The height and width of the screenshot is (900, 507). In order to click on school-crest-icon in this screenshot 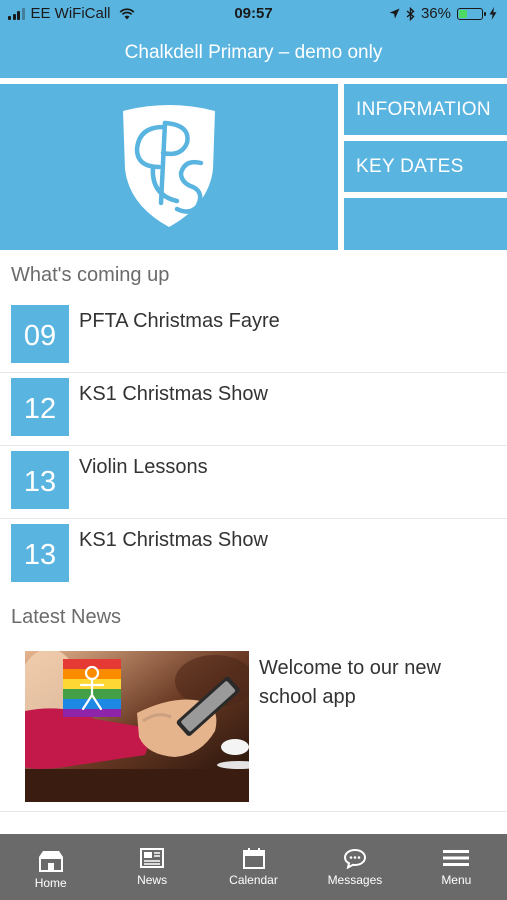, I will do `click(169, 167)`.